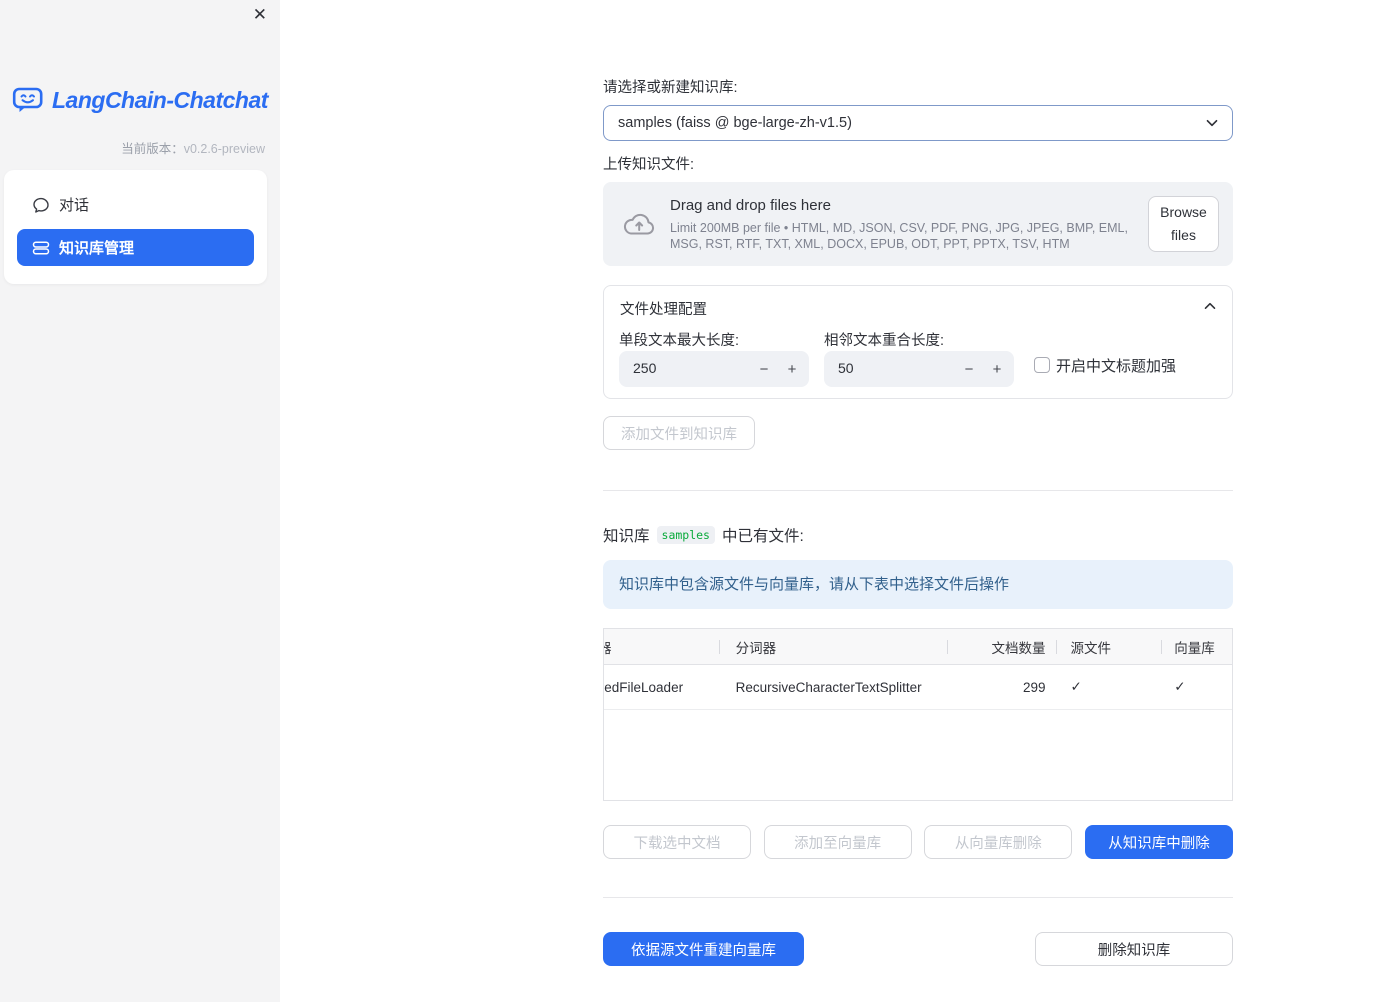 The height and width of the screenshot is (1002, 1380). What do you see at coordinates (828, 687) in the screenshot?
I see `cell-splitter: RecursiveCharacterTextSplitter` at bounding box center [828, 687].